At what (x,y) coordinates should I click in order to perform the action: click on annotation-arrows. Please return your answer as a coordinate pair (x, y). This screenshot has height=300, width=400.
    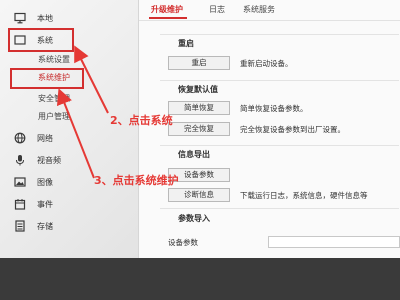
    Looking at the image, I should click on (82, 112).